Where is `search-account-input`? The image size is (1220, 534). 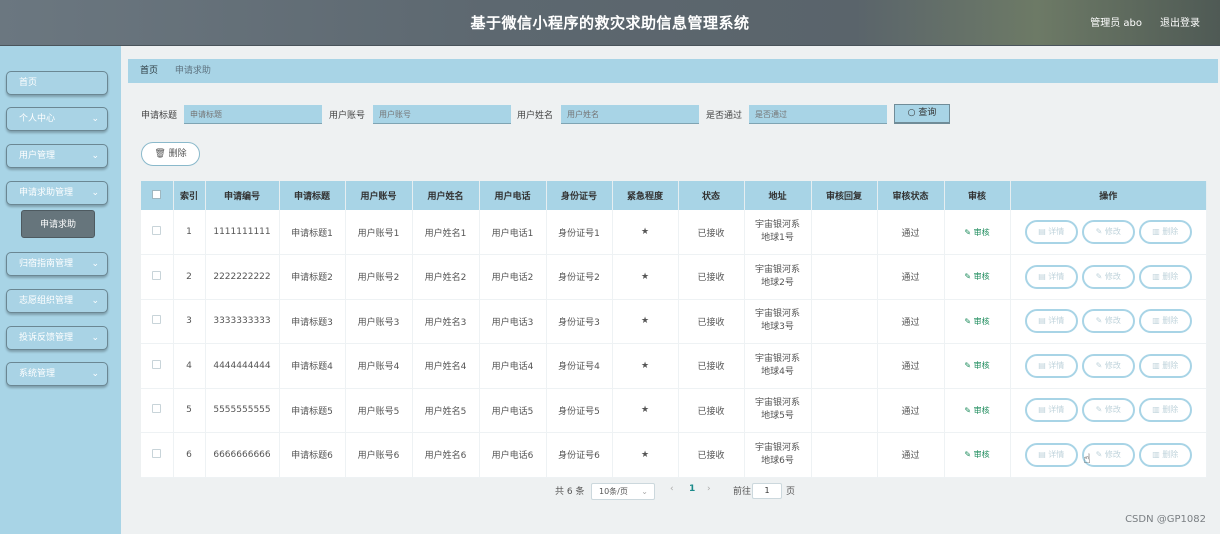
search-account-input is located at coordinates (442, 114).